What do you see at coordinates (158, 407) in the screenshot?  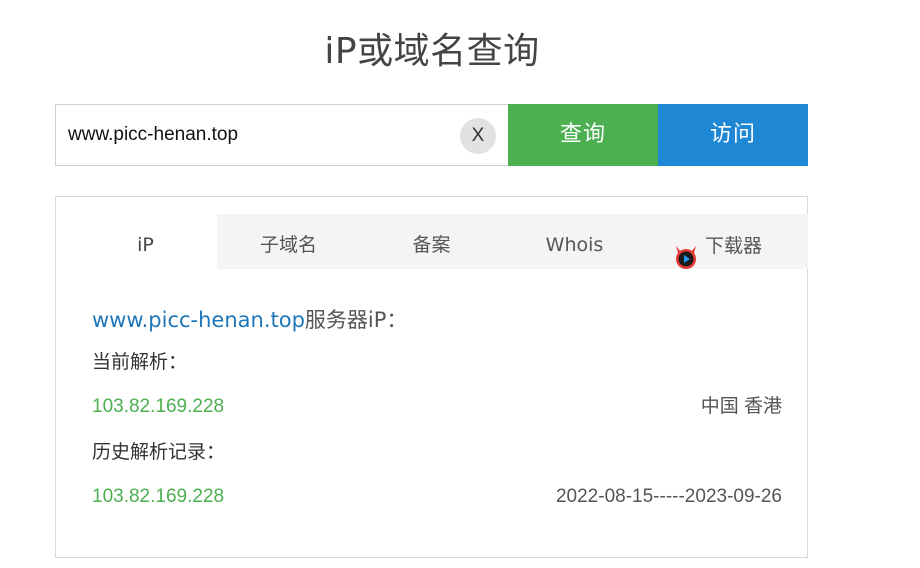 I see `current-ip: 103.82.169.228` at bounding box center [158, 407].